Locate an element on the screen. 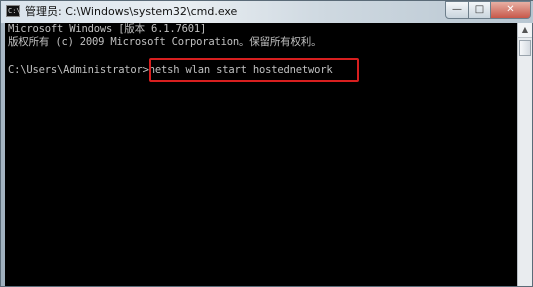 This screenshot has height=287, width=533. minimize-button: — is located at coordinates (457, 10).